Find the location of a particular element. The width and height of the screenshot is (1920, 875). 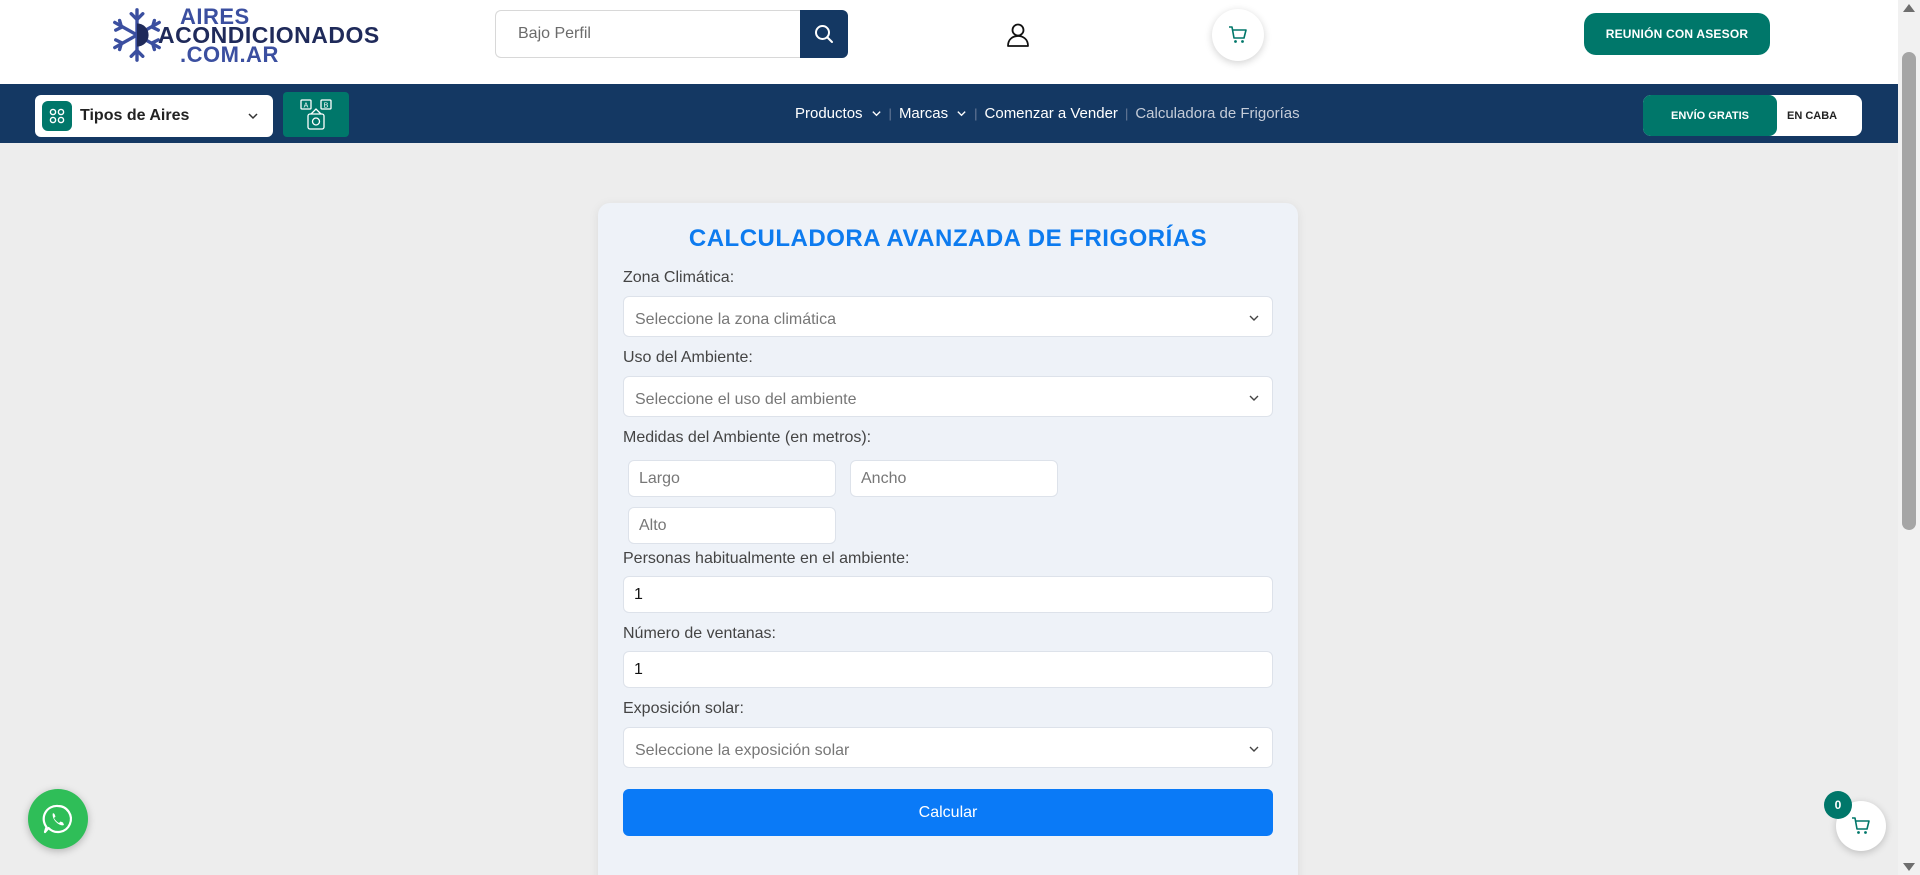

nav-item-comenzar-a-vender: Comenzar a Vender is located at coordinates (1051, 113).